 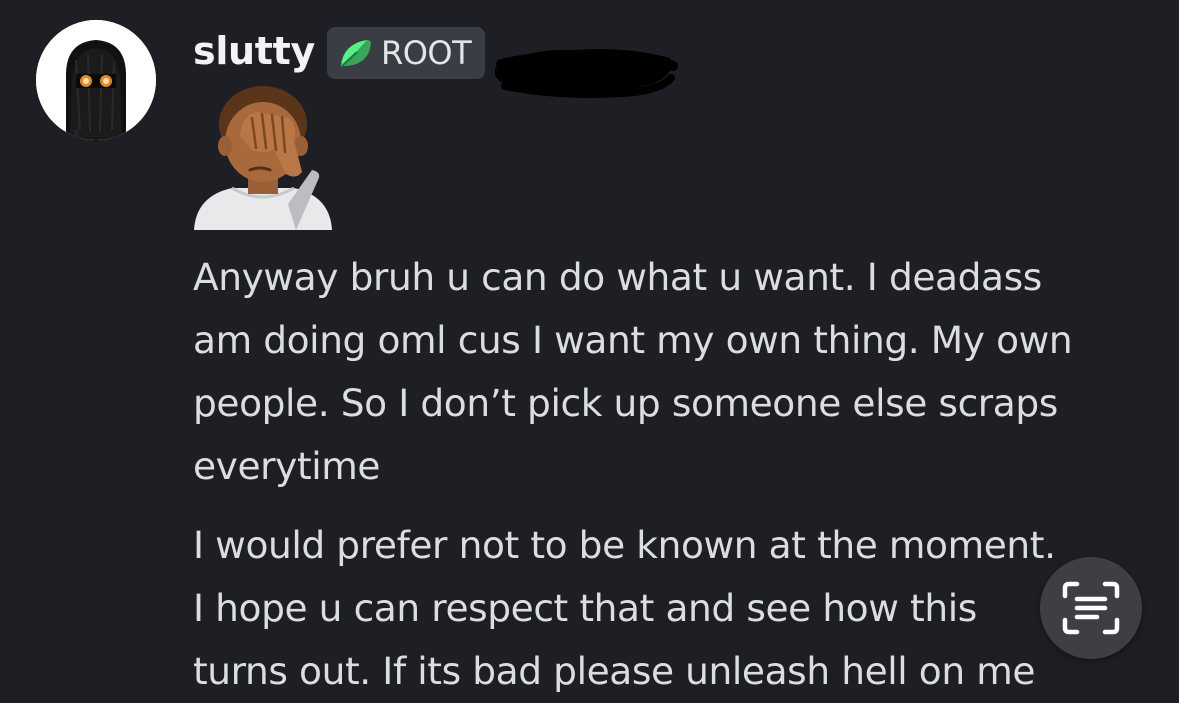 I want to click on user-avatar: B, so click(x=96, y=80).